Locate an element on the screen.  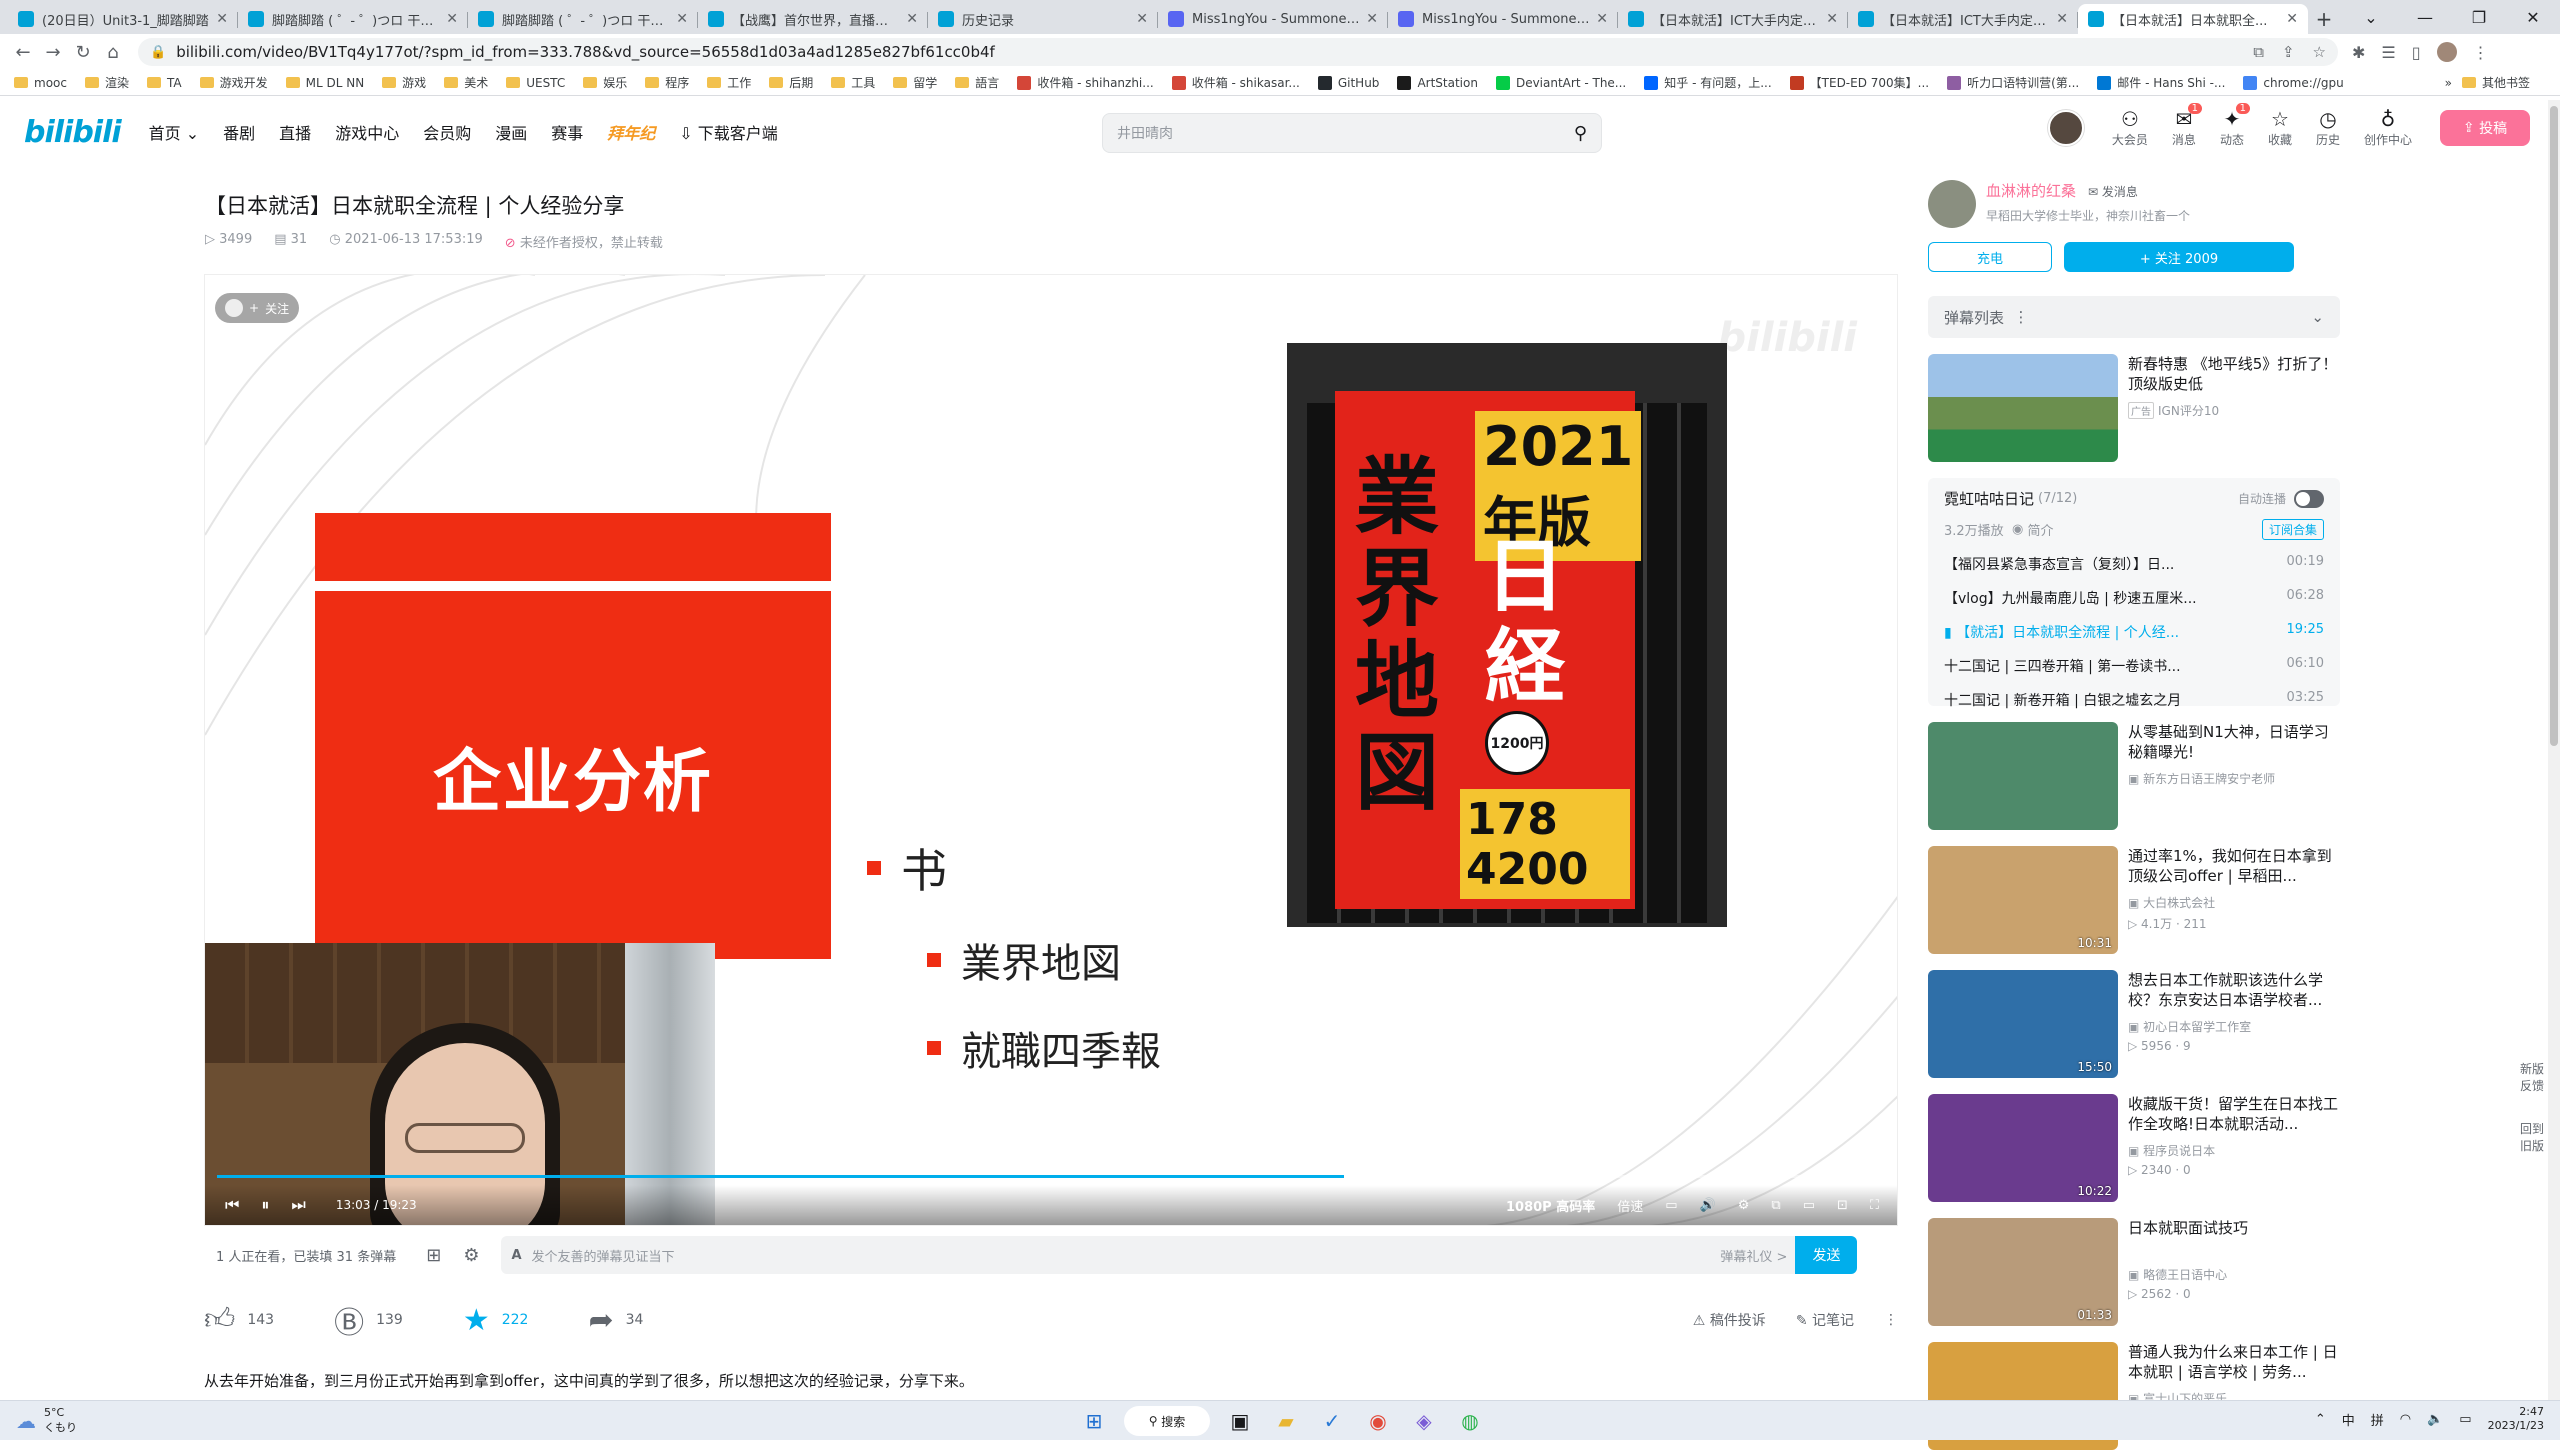
favorite-button: ★ 222 is located at coordinates (496, 1320).